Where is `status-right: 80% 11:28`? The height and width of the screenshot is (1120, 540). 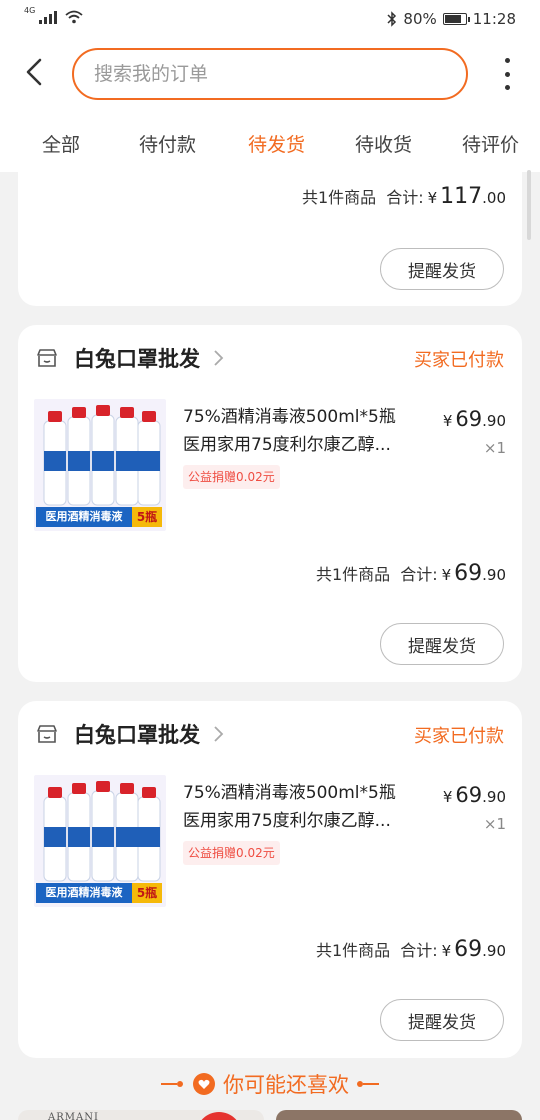 status-right: 80% 11:28 is located at coordinates (451, 19).